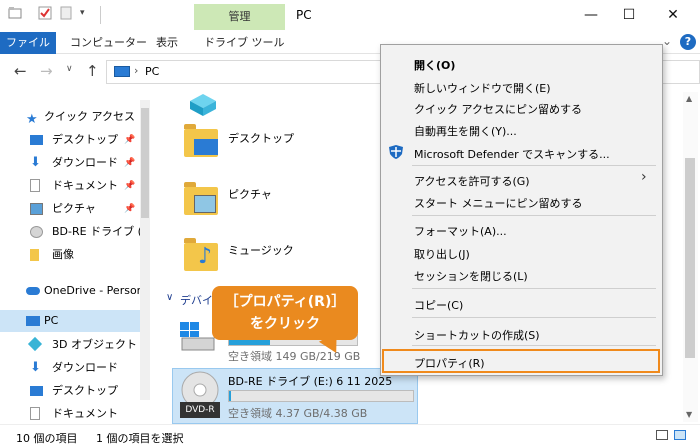 Image resolution: width=700 pixels, height=448 pixels. What do you see at coordinates (167, 43) in the screenshot?
I see `tab-view: 表示` at bounding box center [167, 43].